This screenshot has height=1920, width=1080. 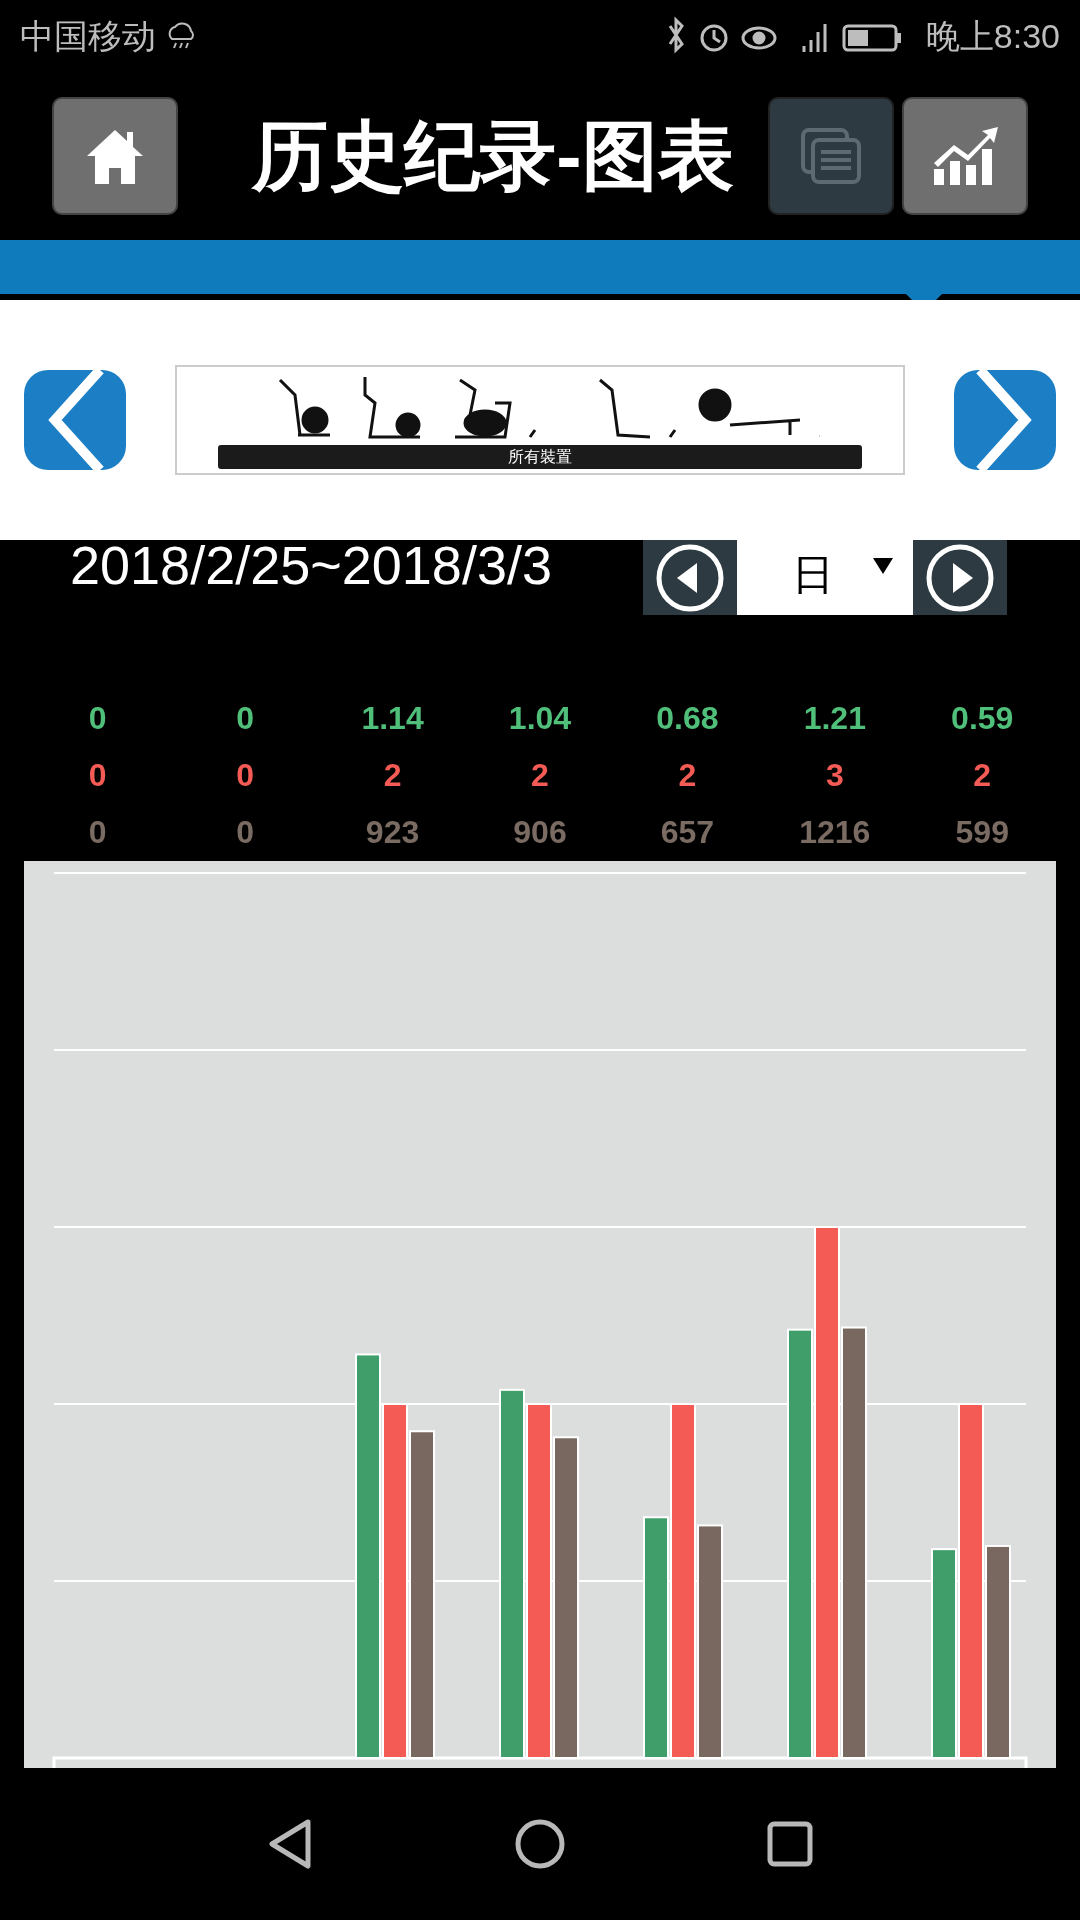 I want to click on home-nav-button, so click(x=540, y=1844).